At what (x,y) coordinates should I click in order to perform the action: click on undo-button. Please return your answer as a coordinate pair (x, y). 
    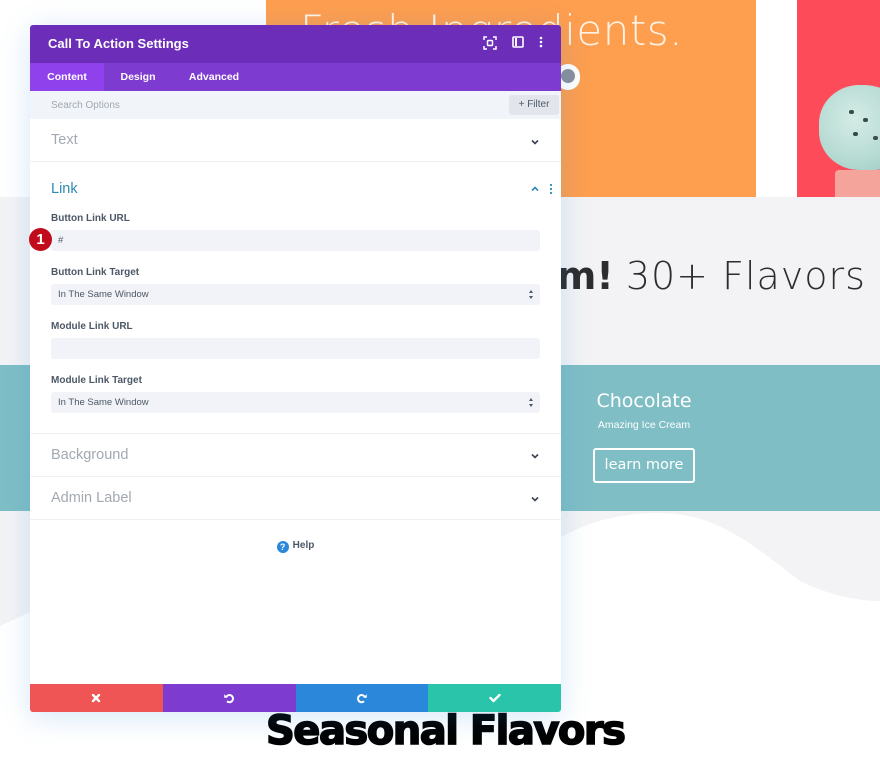
    Looking at the image, I should click on (229, 698).